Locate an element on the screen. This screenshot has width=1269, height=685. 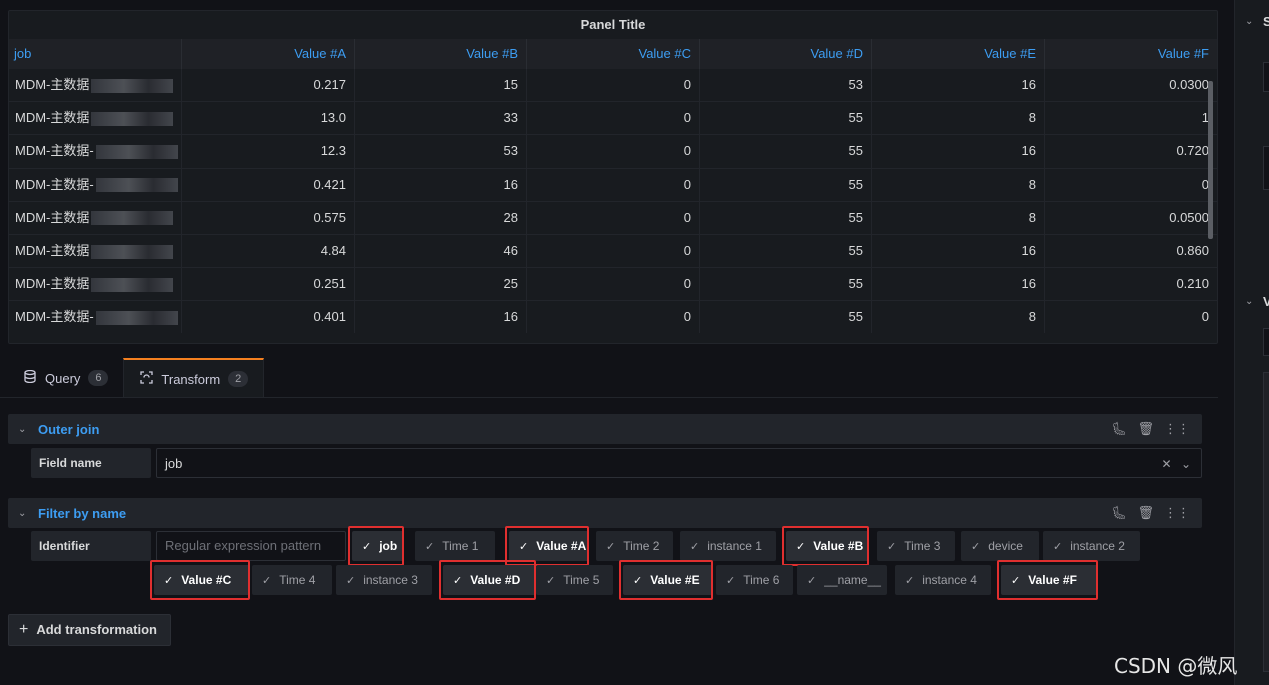
chip-label: job is located at coordinates (388, 546).